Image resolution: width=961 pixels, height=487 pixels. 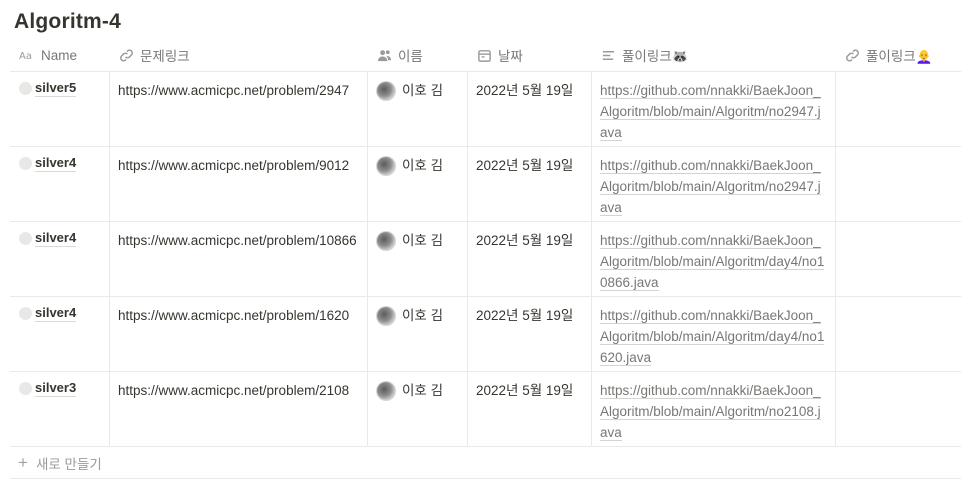 What do you see at coordinates (56, 388) in the screenshot?
I see `row-title: silver3` at bounding box center [56, 388].